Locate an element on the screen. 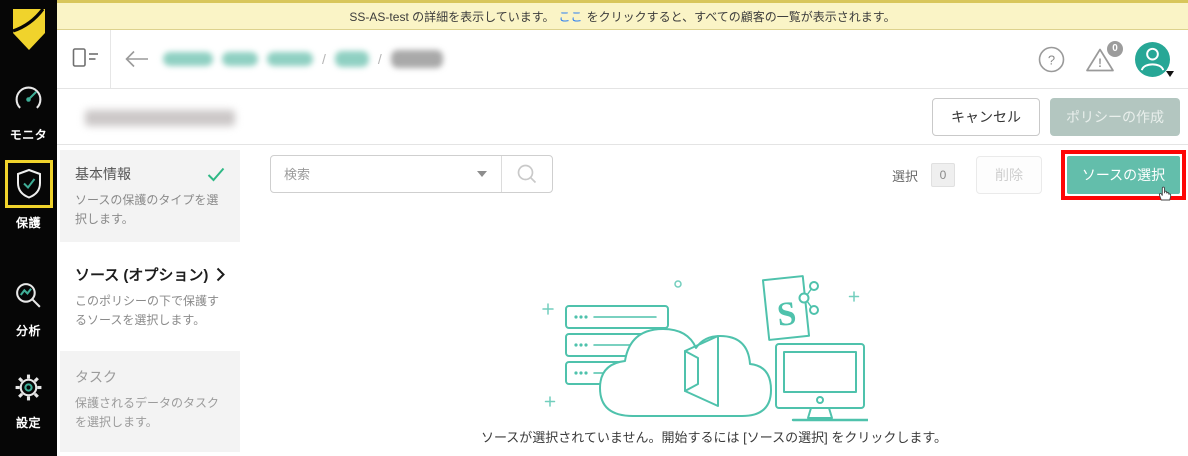  sidebar: モニタ 保護 分析 設定 is located at coordinates (28, 228).